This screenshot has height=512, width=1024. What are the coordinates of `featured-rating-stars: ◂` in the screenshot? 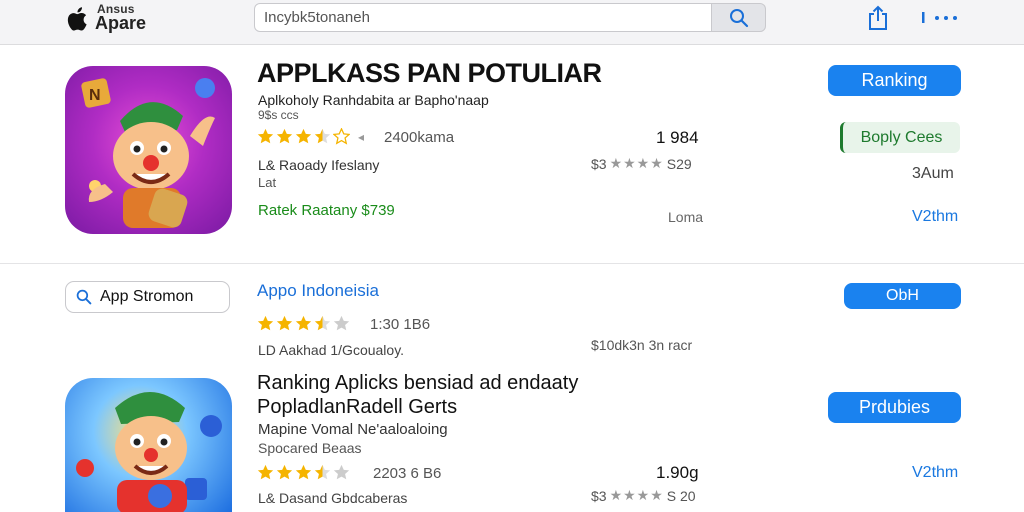 It's located at (310, 136).